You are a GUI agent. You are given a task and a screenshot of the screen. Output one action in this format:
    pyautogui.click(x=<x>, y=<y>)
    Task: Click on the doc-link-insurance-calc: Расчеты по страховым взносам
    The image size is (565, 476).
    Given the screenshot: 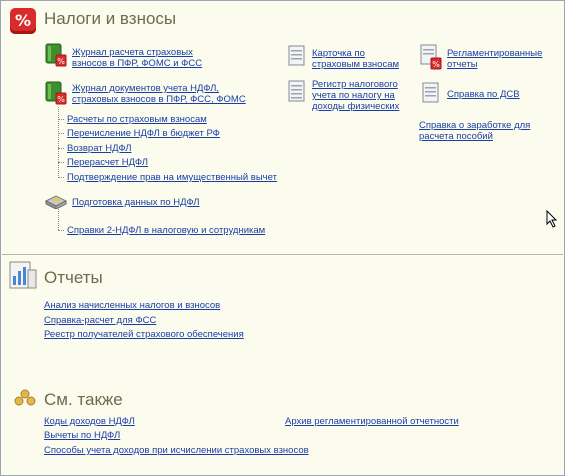 What is the action you would take?
    pyautogui.click(x=137, y=119)
    